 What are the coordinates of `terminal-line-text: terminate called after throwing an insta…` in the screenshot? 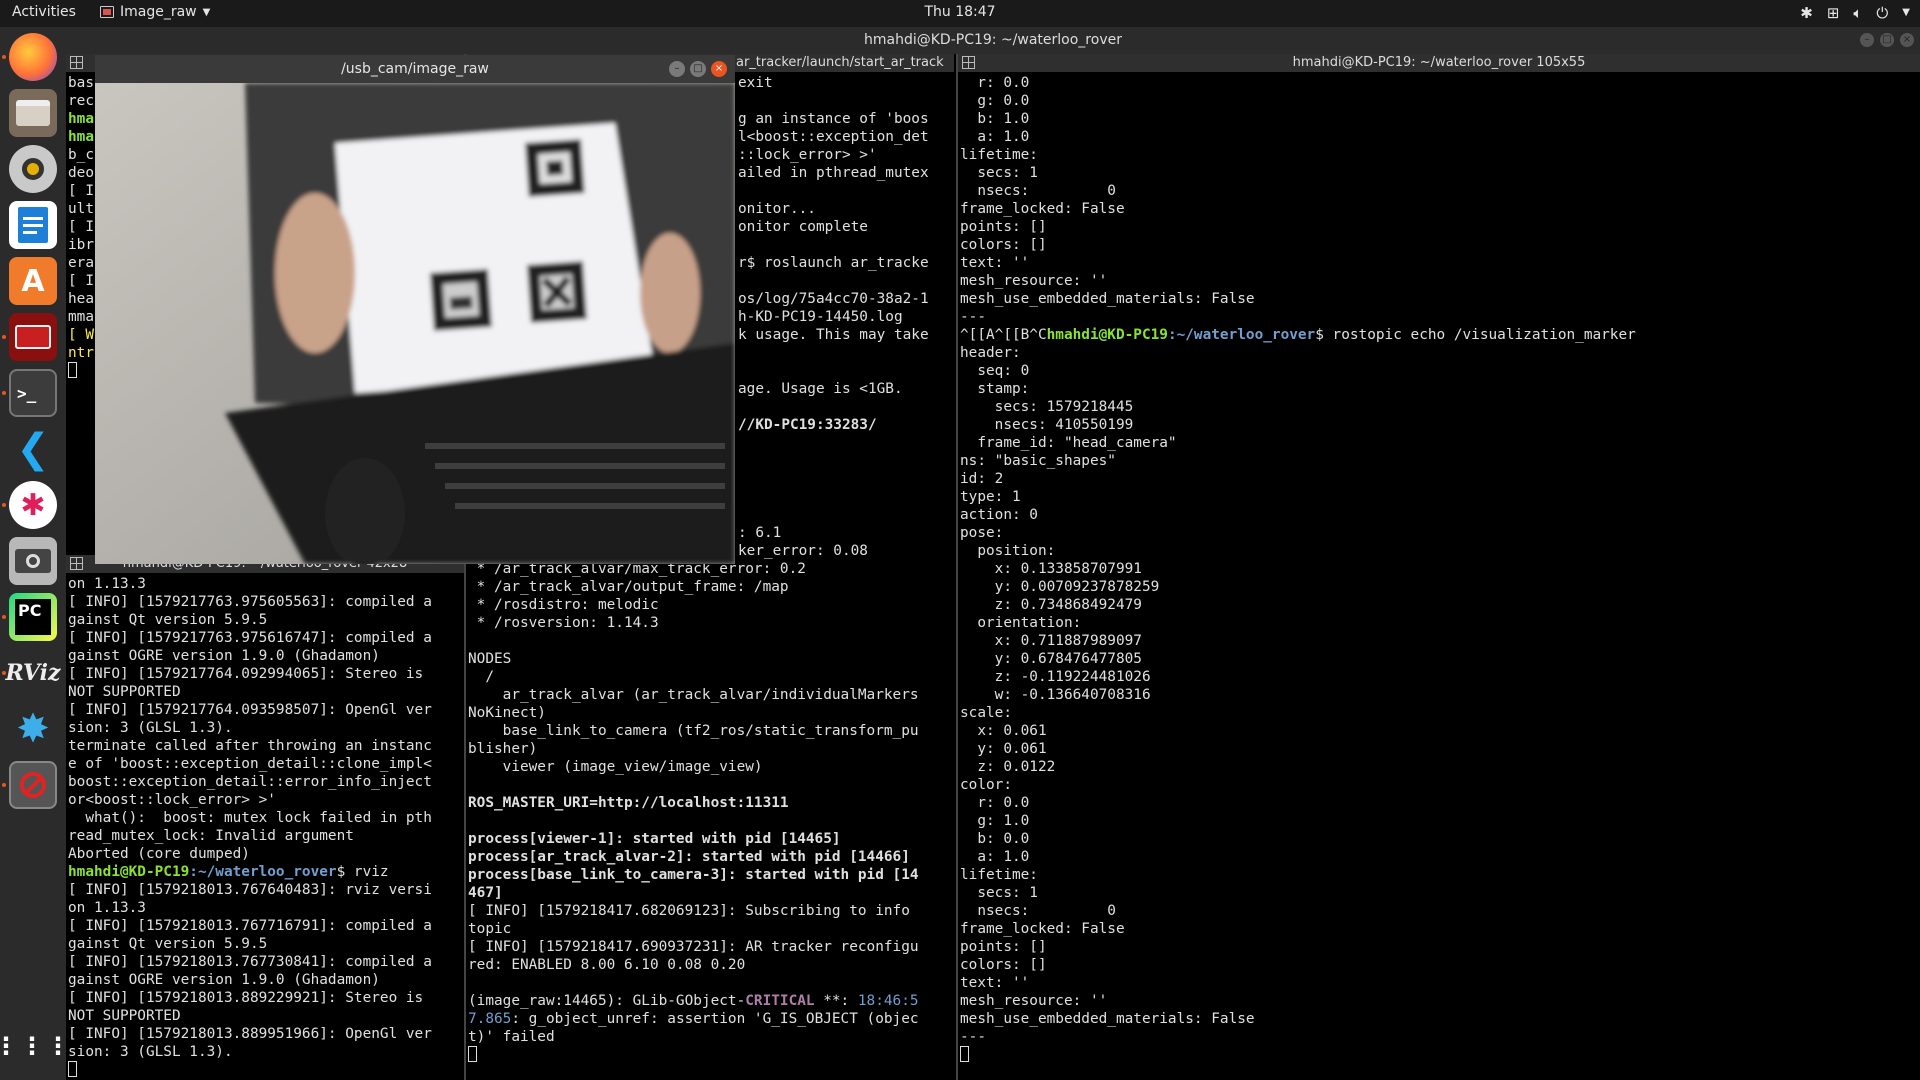 It's located at (250, 746).